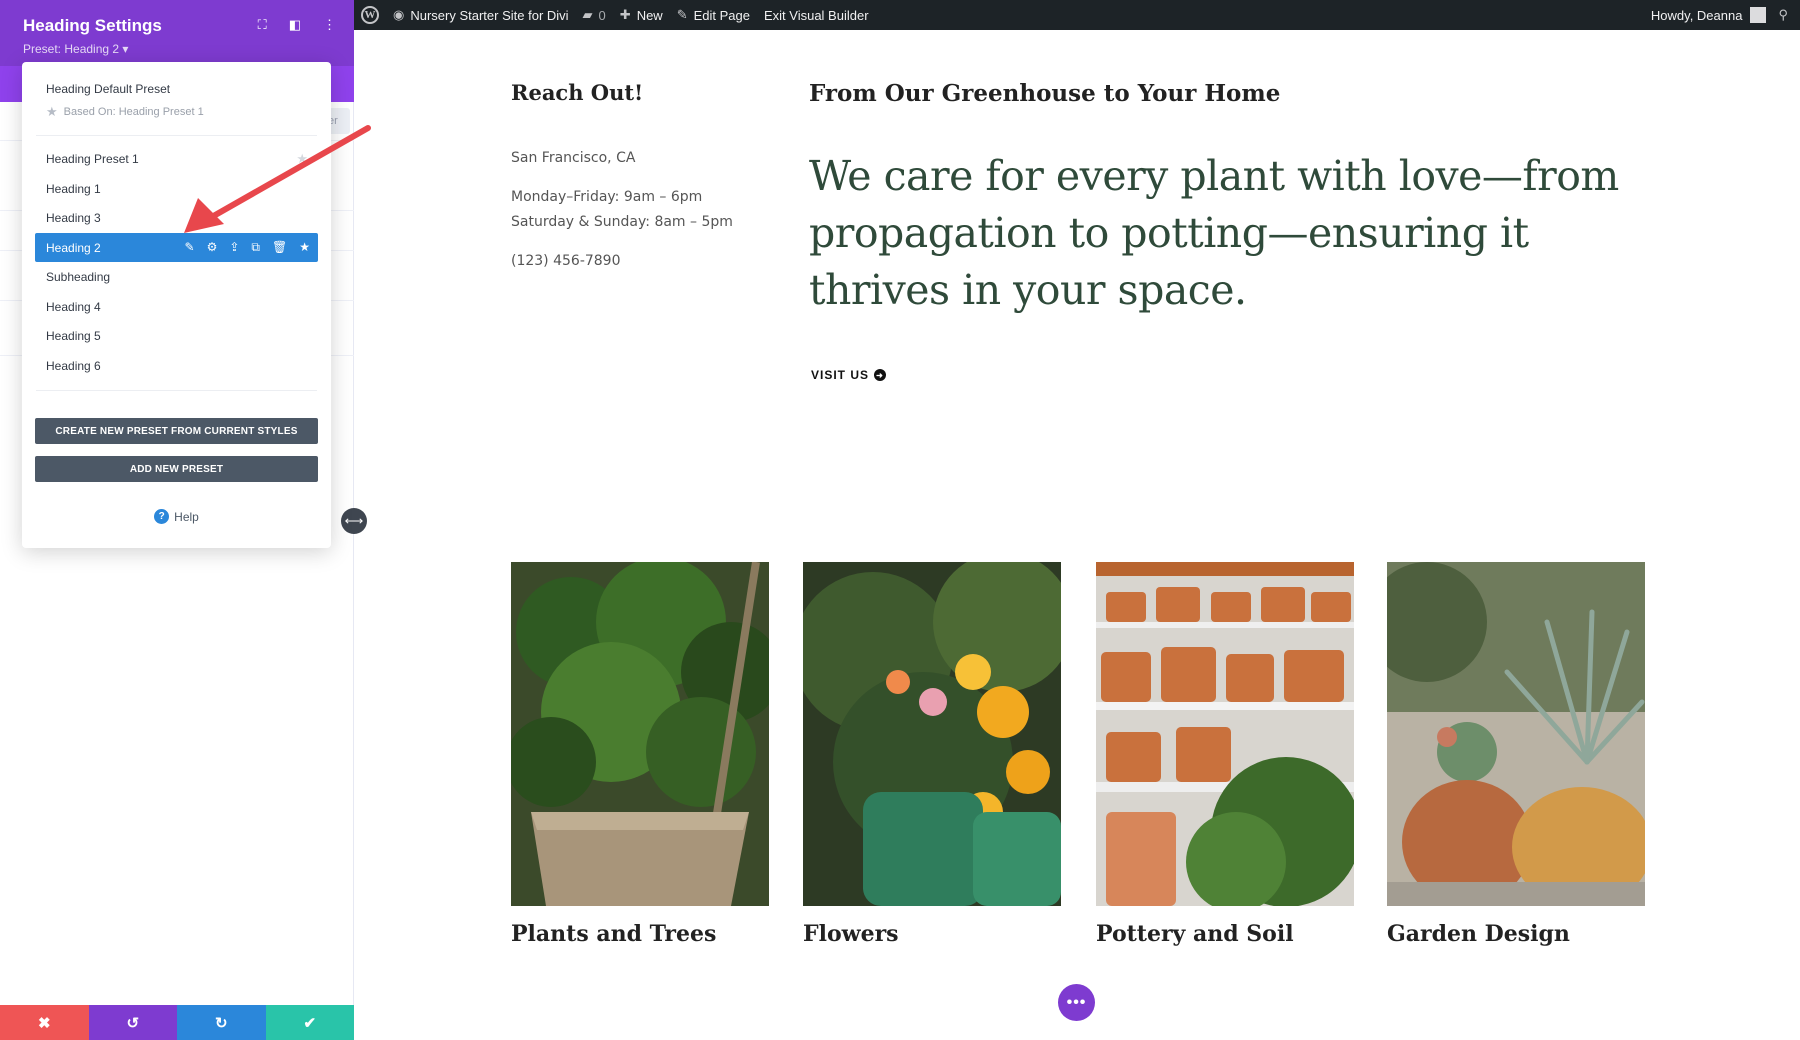 The width and height of the screenshot is (1800, 1040). I want to click on preset-actions: ✎ ⚙ ⇪ ⧉ 🗑 ★, so click(247, 247).